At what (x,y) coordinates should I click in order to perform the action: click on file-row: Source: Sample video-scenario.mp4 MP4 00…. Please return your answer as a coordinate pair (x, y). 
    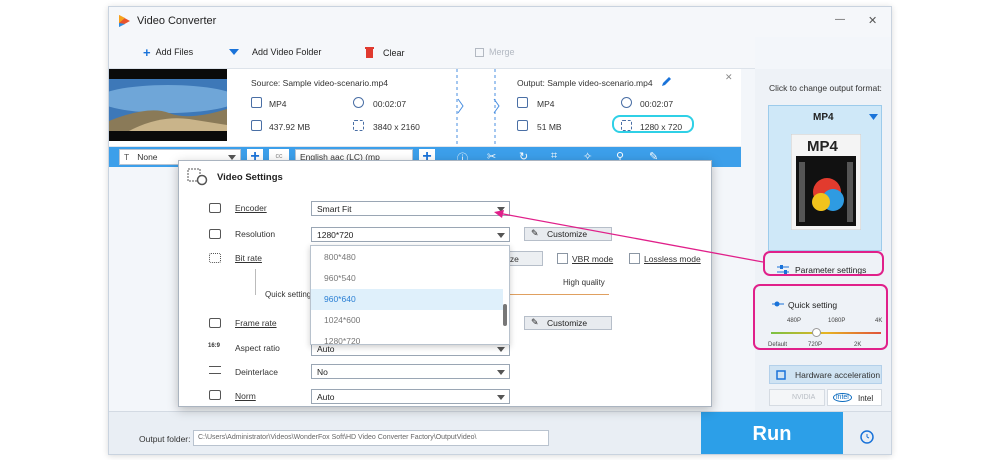
    Looking at the image, I should click on (425, 108).